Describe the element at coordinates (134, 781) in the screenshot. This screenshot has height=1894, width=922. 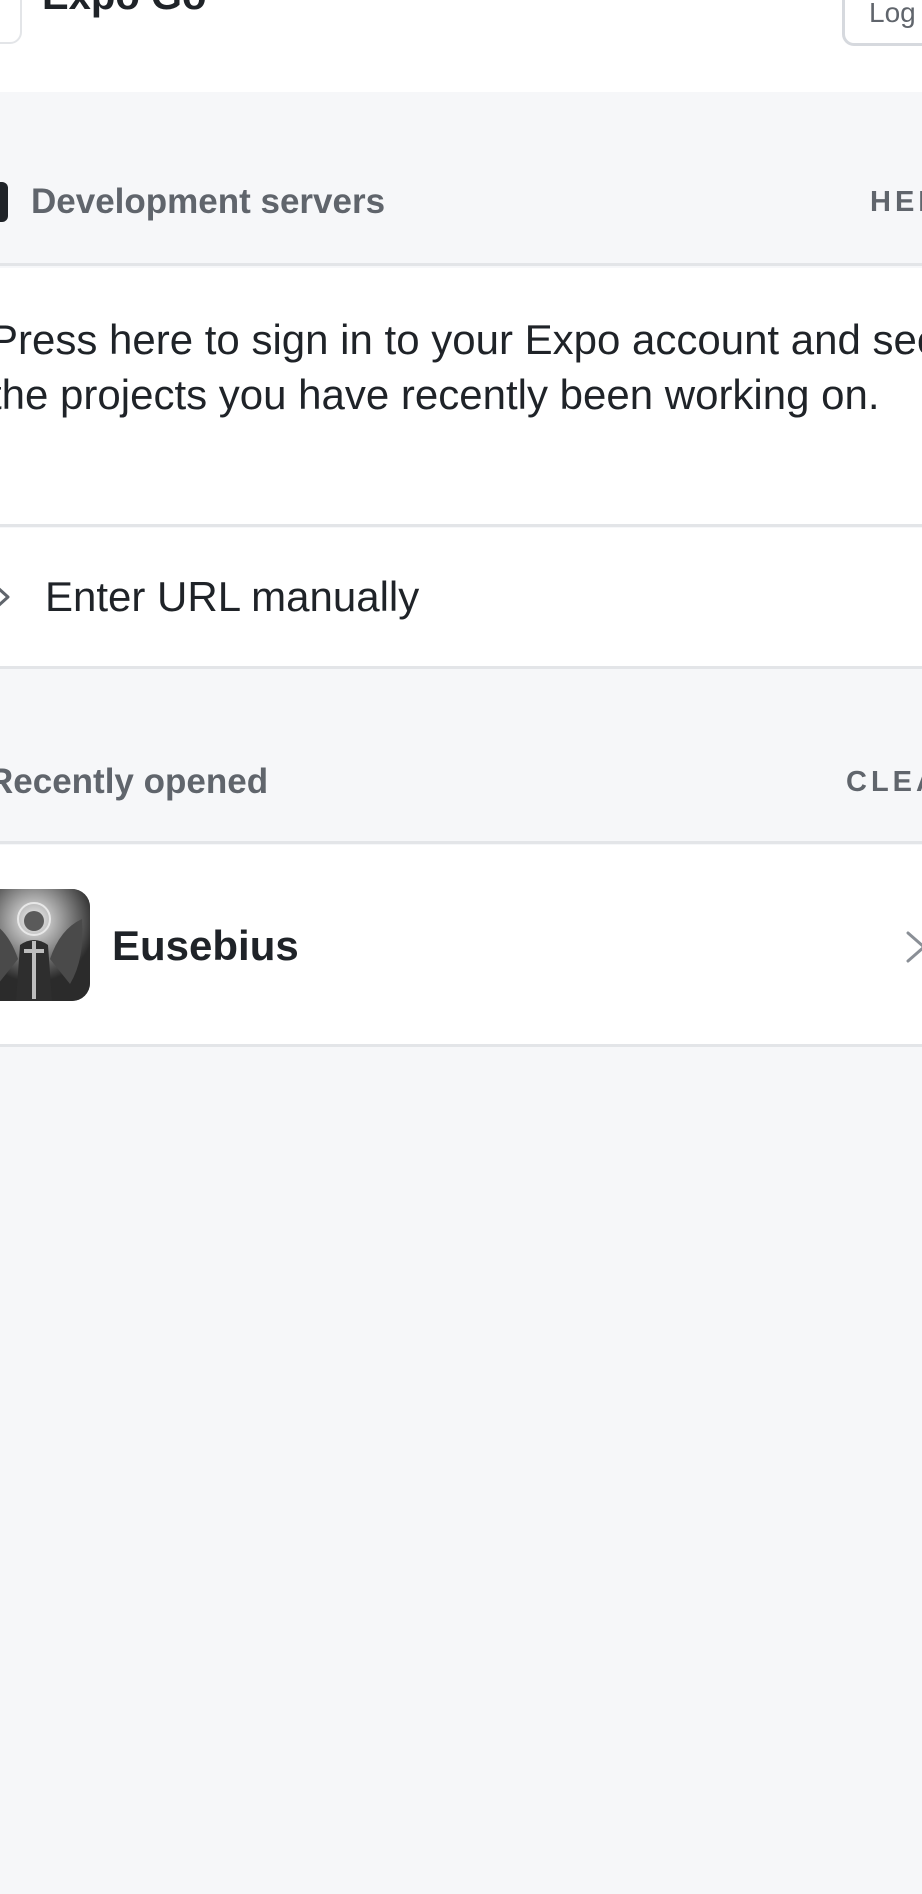
I see `recently-opened-title: Recently opened` at that location.